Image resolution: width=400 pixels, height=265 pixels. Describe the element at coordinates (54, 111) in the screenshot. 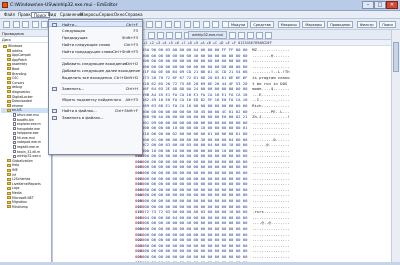

I see `find-in-files-icon` at that location.